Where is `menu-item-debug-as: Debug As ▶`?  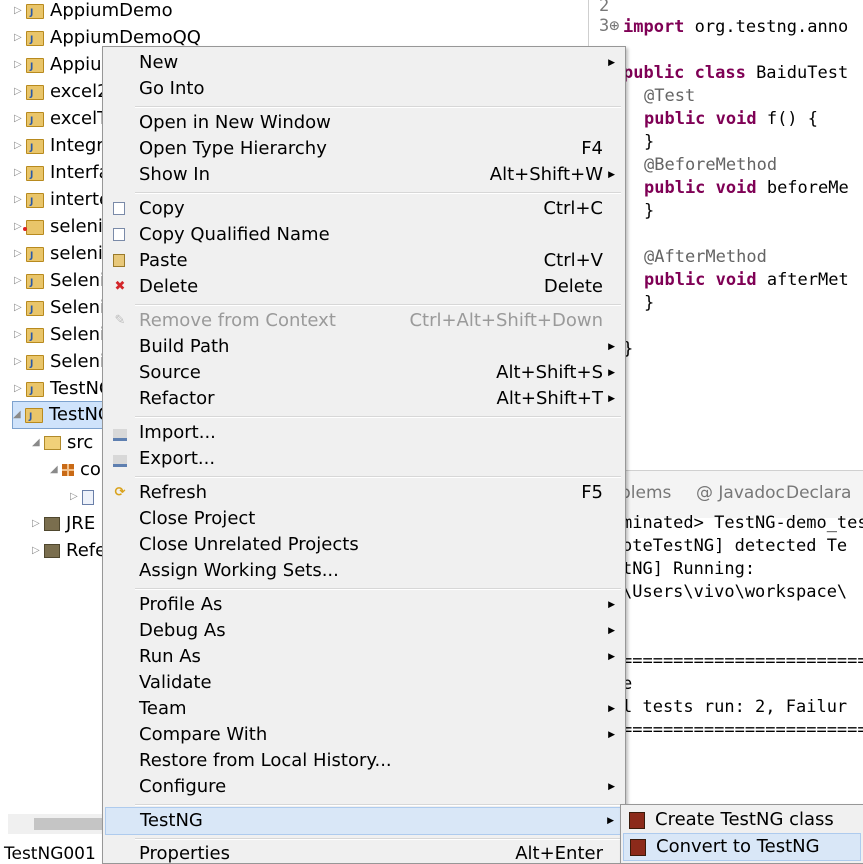 menu-item-debug-as: Debug As ▶ is located at coordinates (363, 631).